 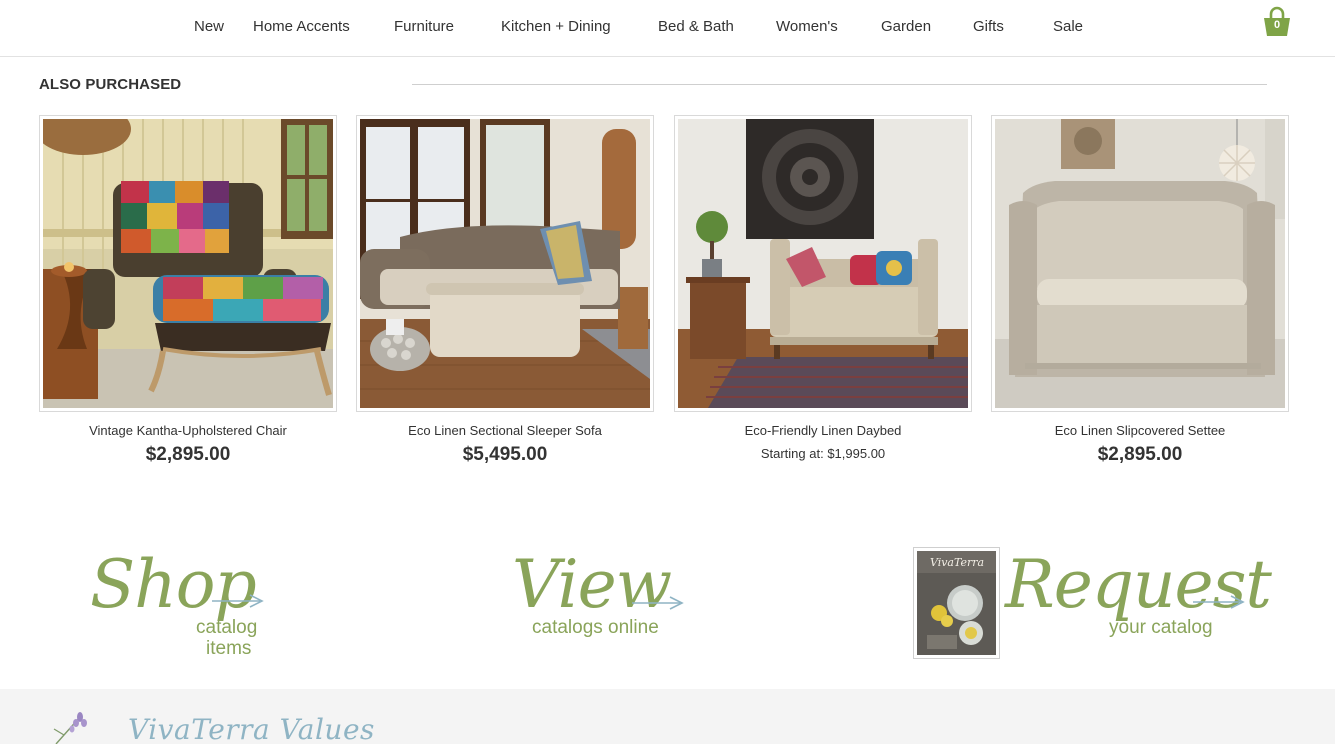 I want to click on request-subtitle: your catalog, so click(x=1161, y=627).